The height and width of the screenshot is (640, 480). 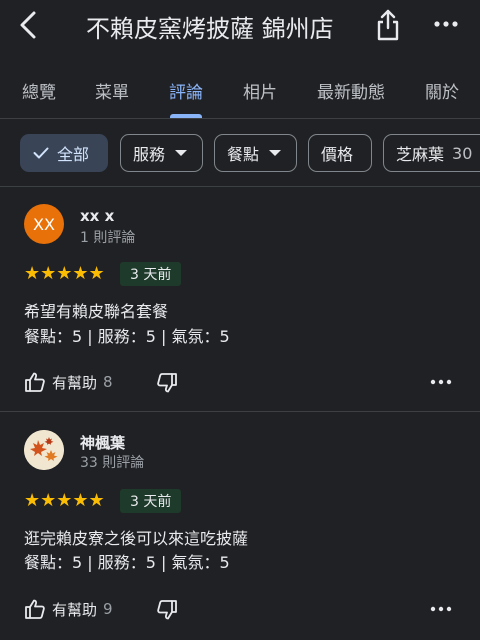 I want to click on tab-overview: 總覽, so click(x=39, y=90).